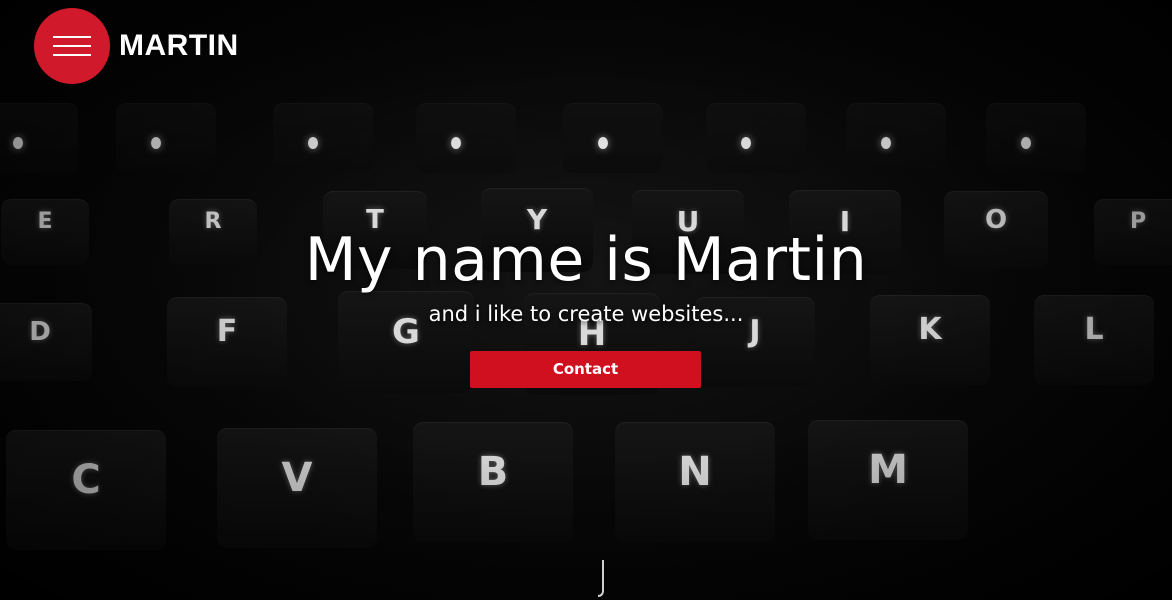  I want to click on keyboard-key-letter: V, so click(297, 478).